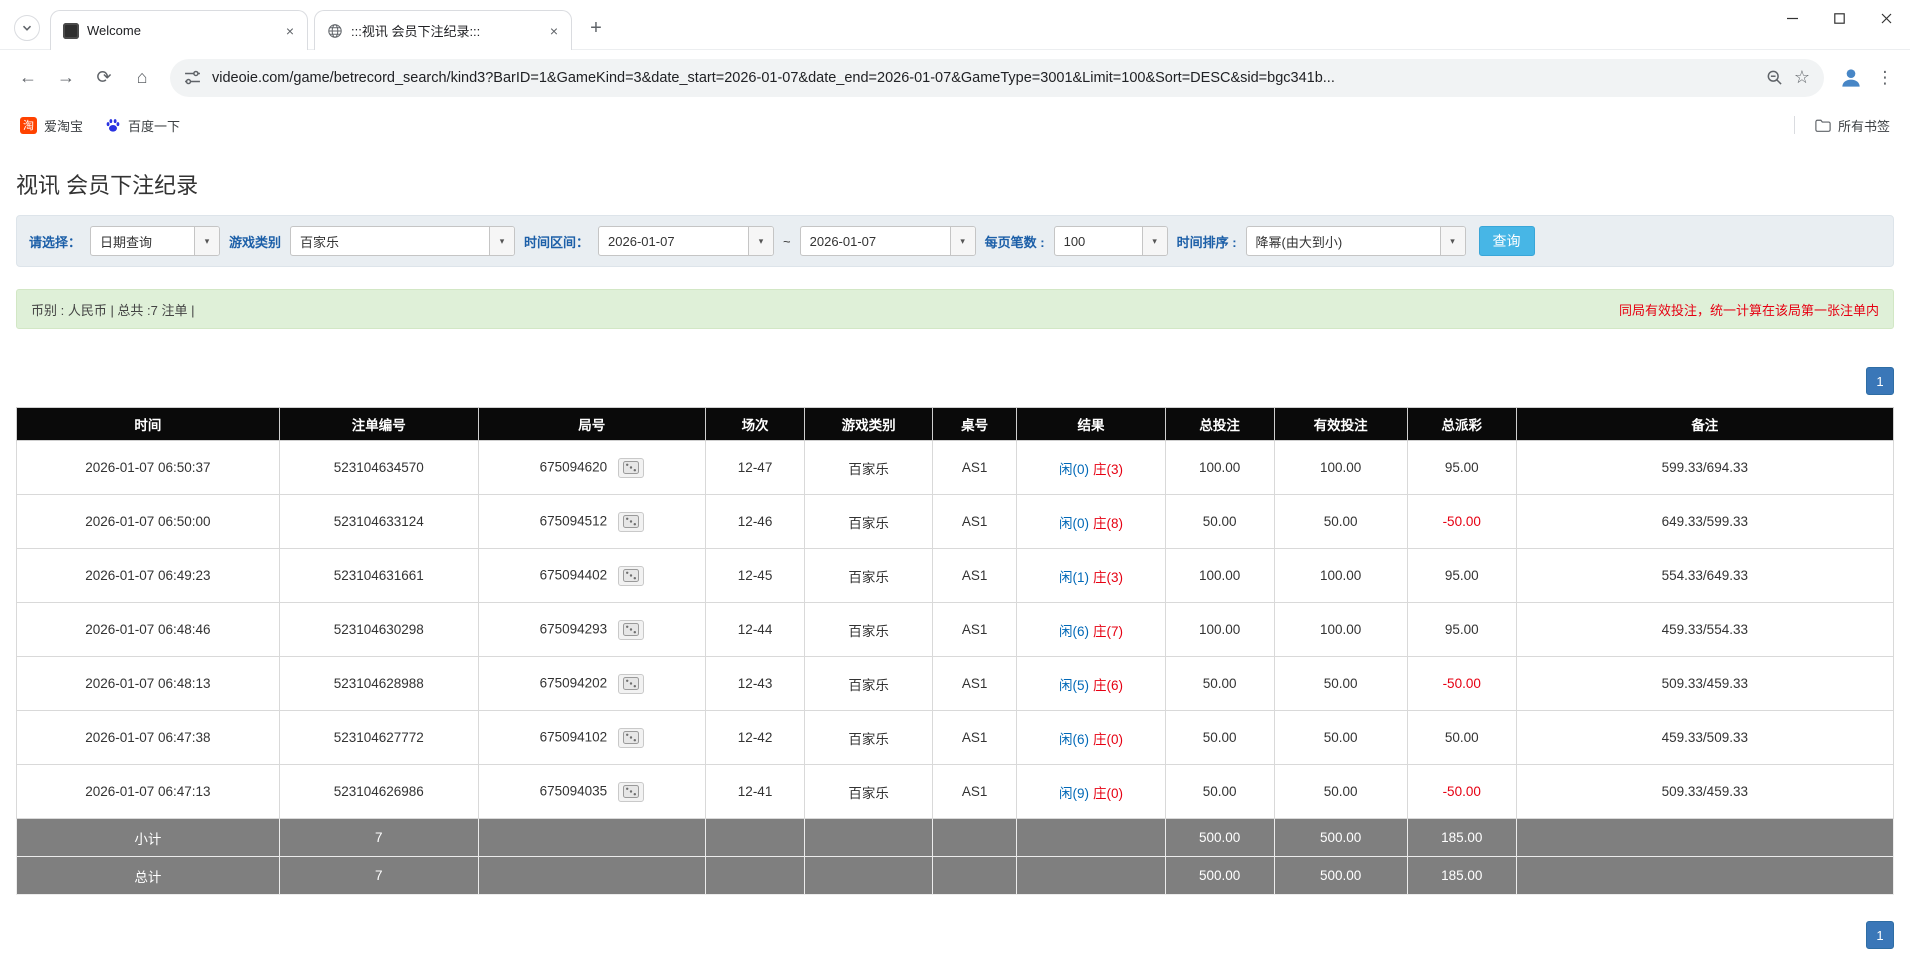 The width and height of the screenshot is (1910, 968). Describe the element at coordinates (1340, 424) in the screenshot. I see `col-valid-bet: 有效投注` at that location.